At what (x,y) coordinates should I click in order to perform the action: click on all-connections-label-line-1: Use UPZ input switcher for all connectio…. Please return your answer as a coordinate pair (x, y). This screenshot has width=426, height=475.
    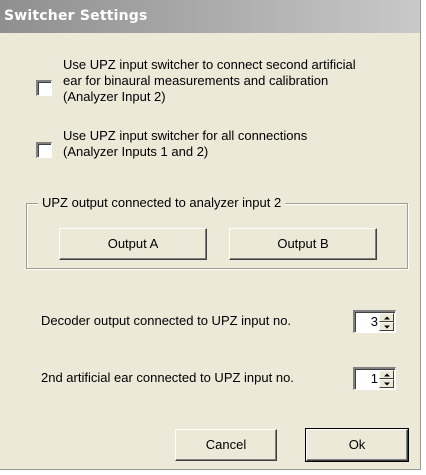
    Looking at the image, I should click on (185, 135).